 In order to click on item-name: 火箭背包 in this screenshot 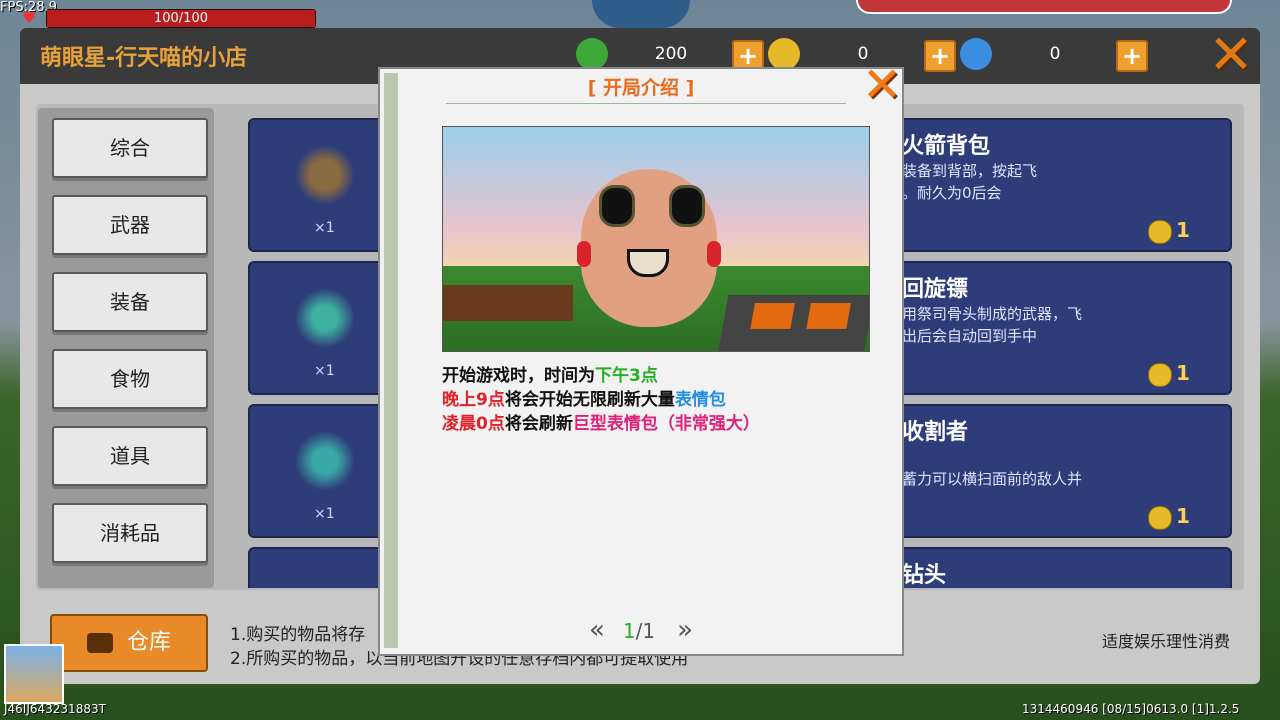, I will do `click(946, 146)`.